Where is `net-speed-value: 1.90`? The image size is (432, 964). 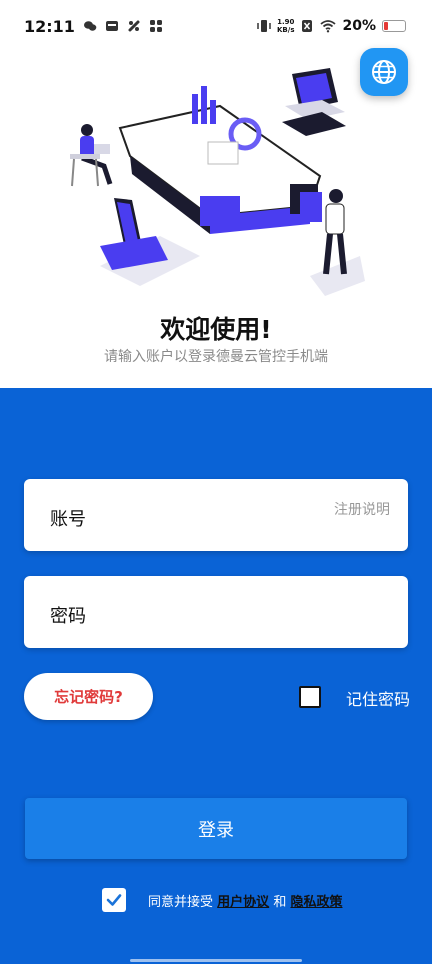 net-speed-value: 1.90 is located at coordinates (286, 22).